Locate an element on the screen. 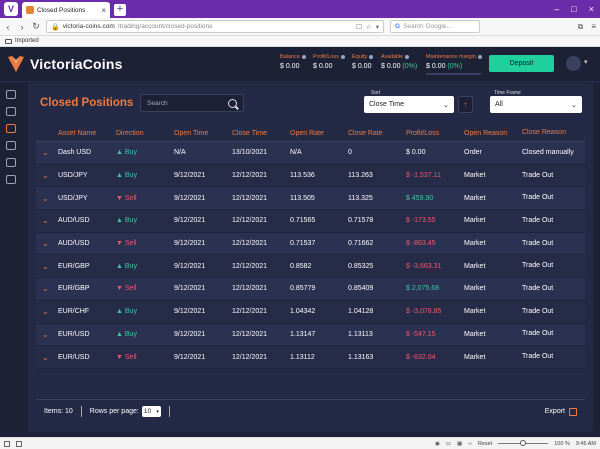 This screenshot has height=449, width=600. star-icon: ☆ is located at coordinates (369, 27).